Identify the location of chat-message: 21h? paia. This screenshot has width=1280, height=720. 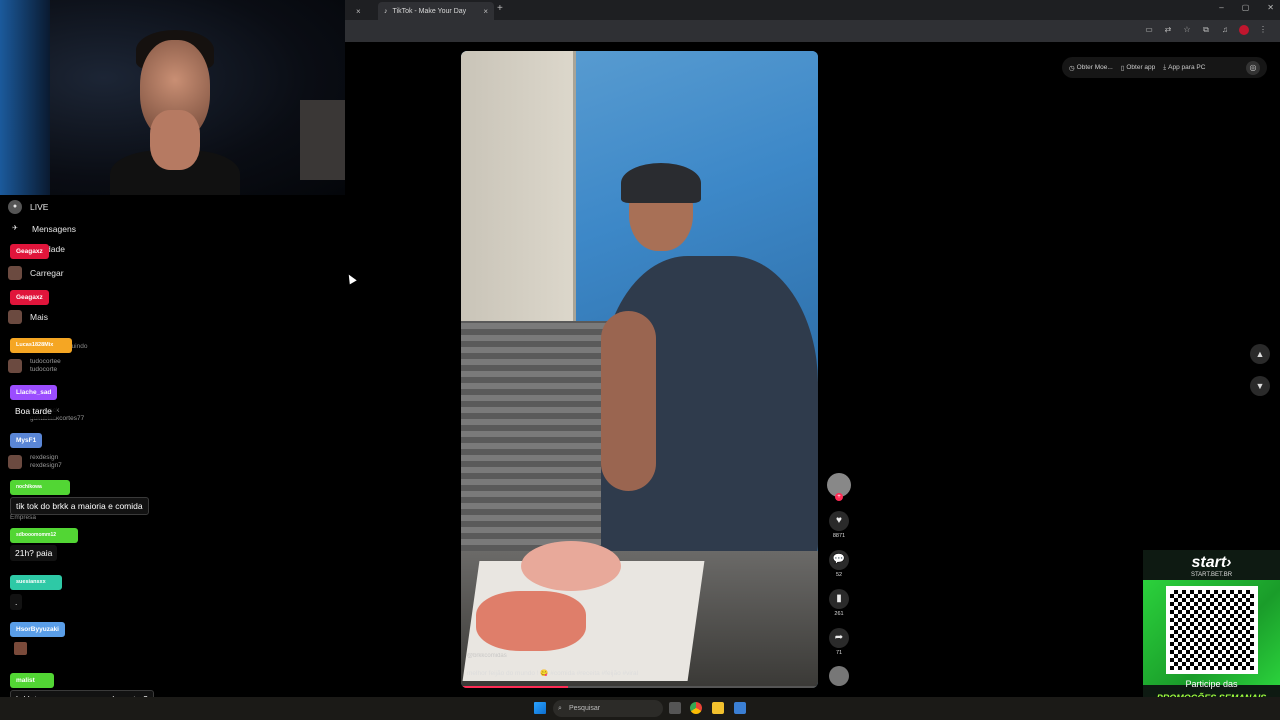
(34, 553).